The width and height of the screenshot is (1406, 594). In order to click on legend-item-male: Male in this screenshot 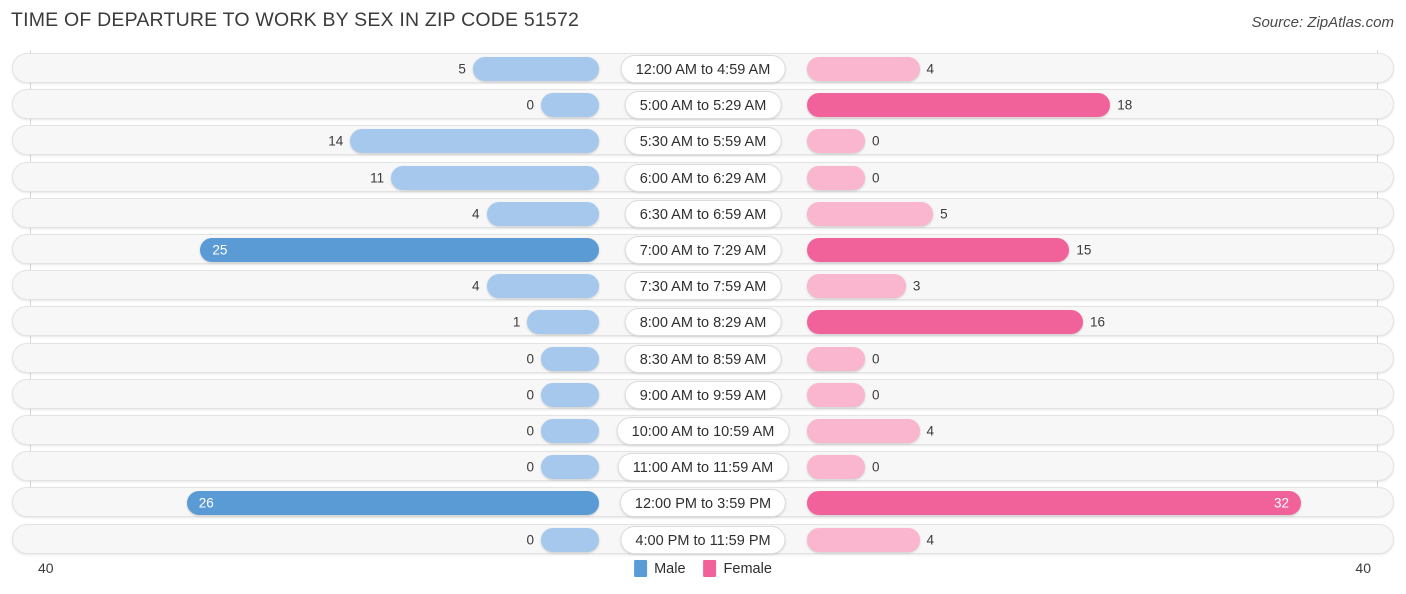, I will do `click(660, 568)`.